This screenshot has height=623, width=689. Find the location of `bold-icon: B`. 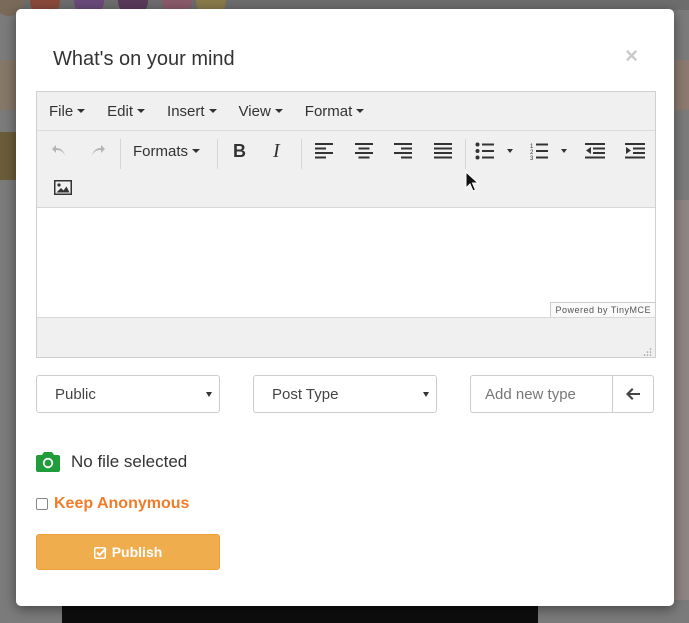

bold-icon: B is located at coordinates (239, 151).